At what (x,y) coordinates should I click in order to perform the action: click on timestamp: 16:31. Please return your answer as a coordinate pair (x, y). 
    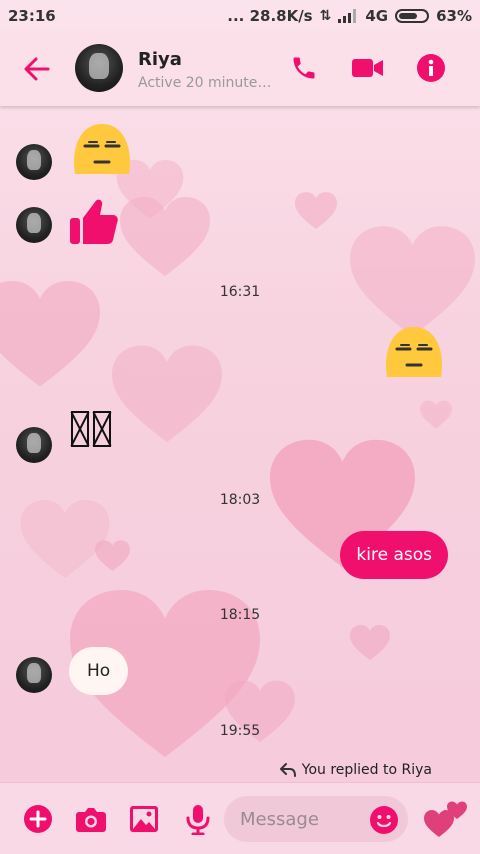
    Looking at the image, I should click on (240, 292).